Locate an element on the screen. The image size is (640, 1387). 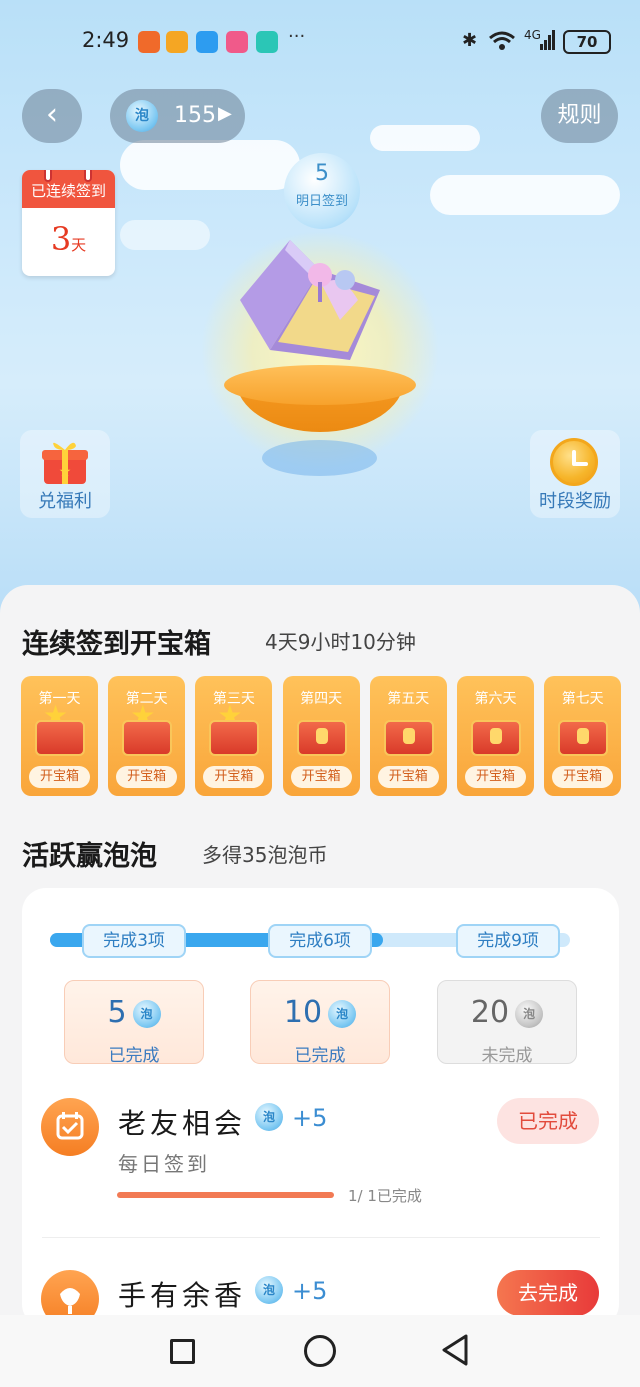
pedestal-shadow is located at coordinates (319, 458).